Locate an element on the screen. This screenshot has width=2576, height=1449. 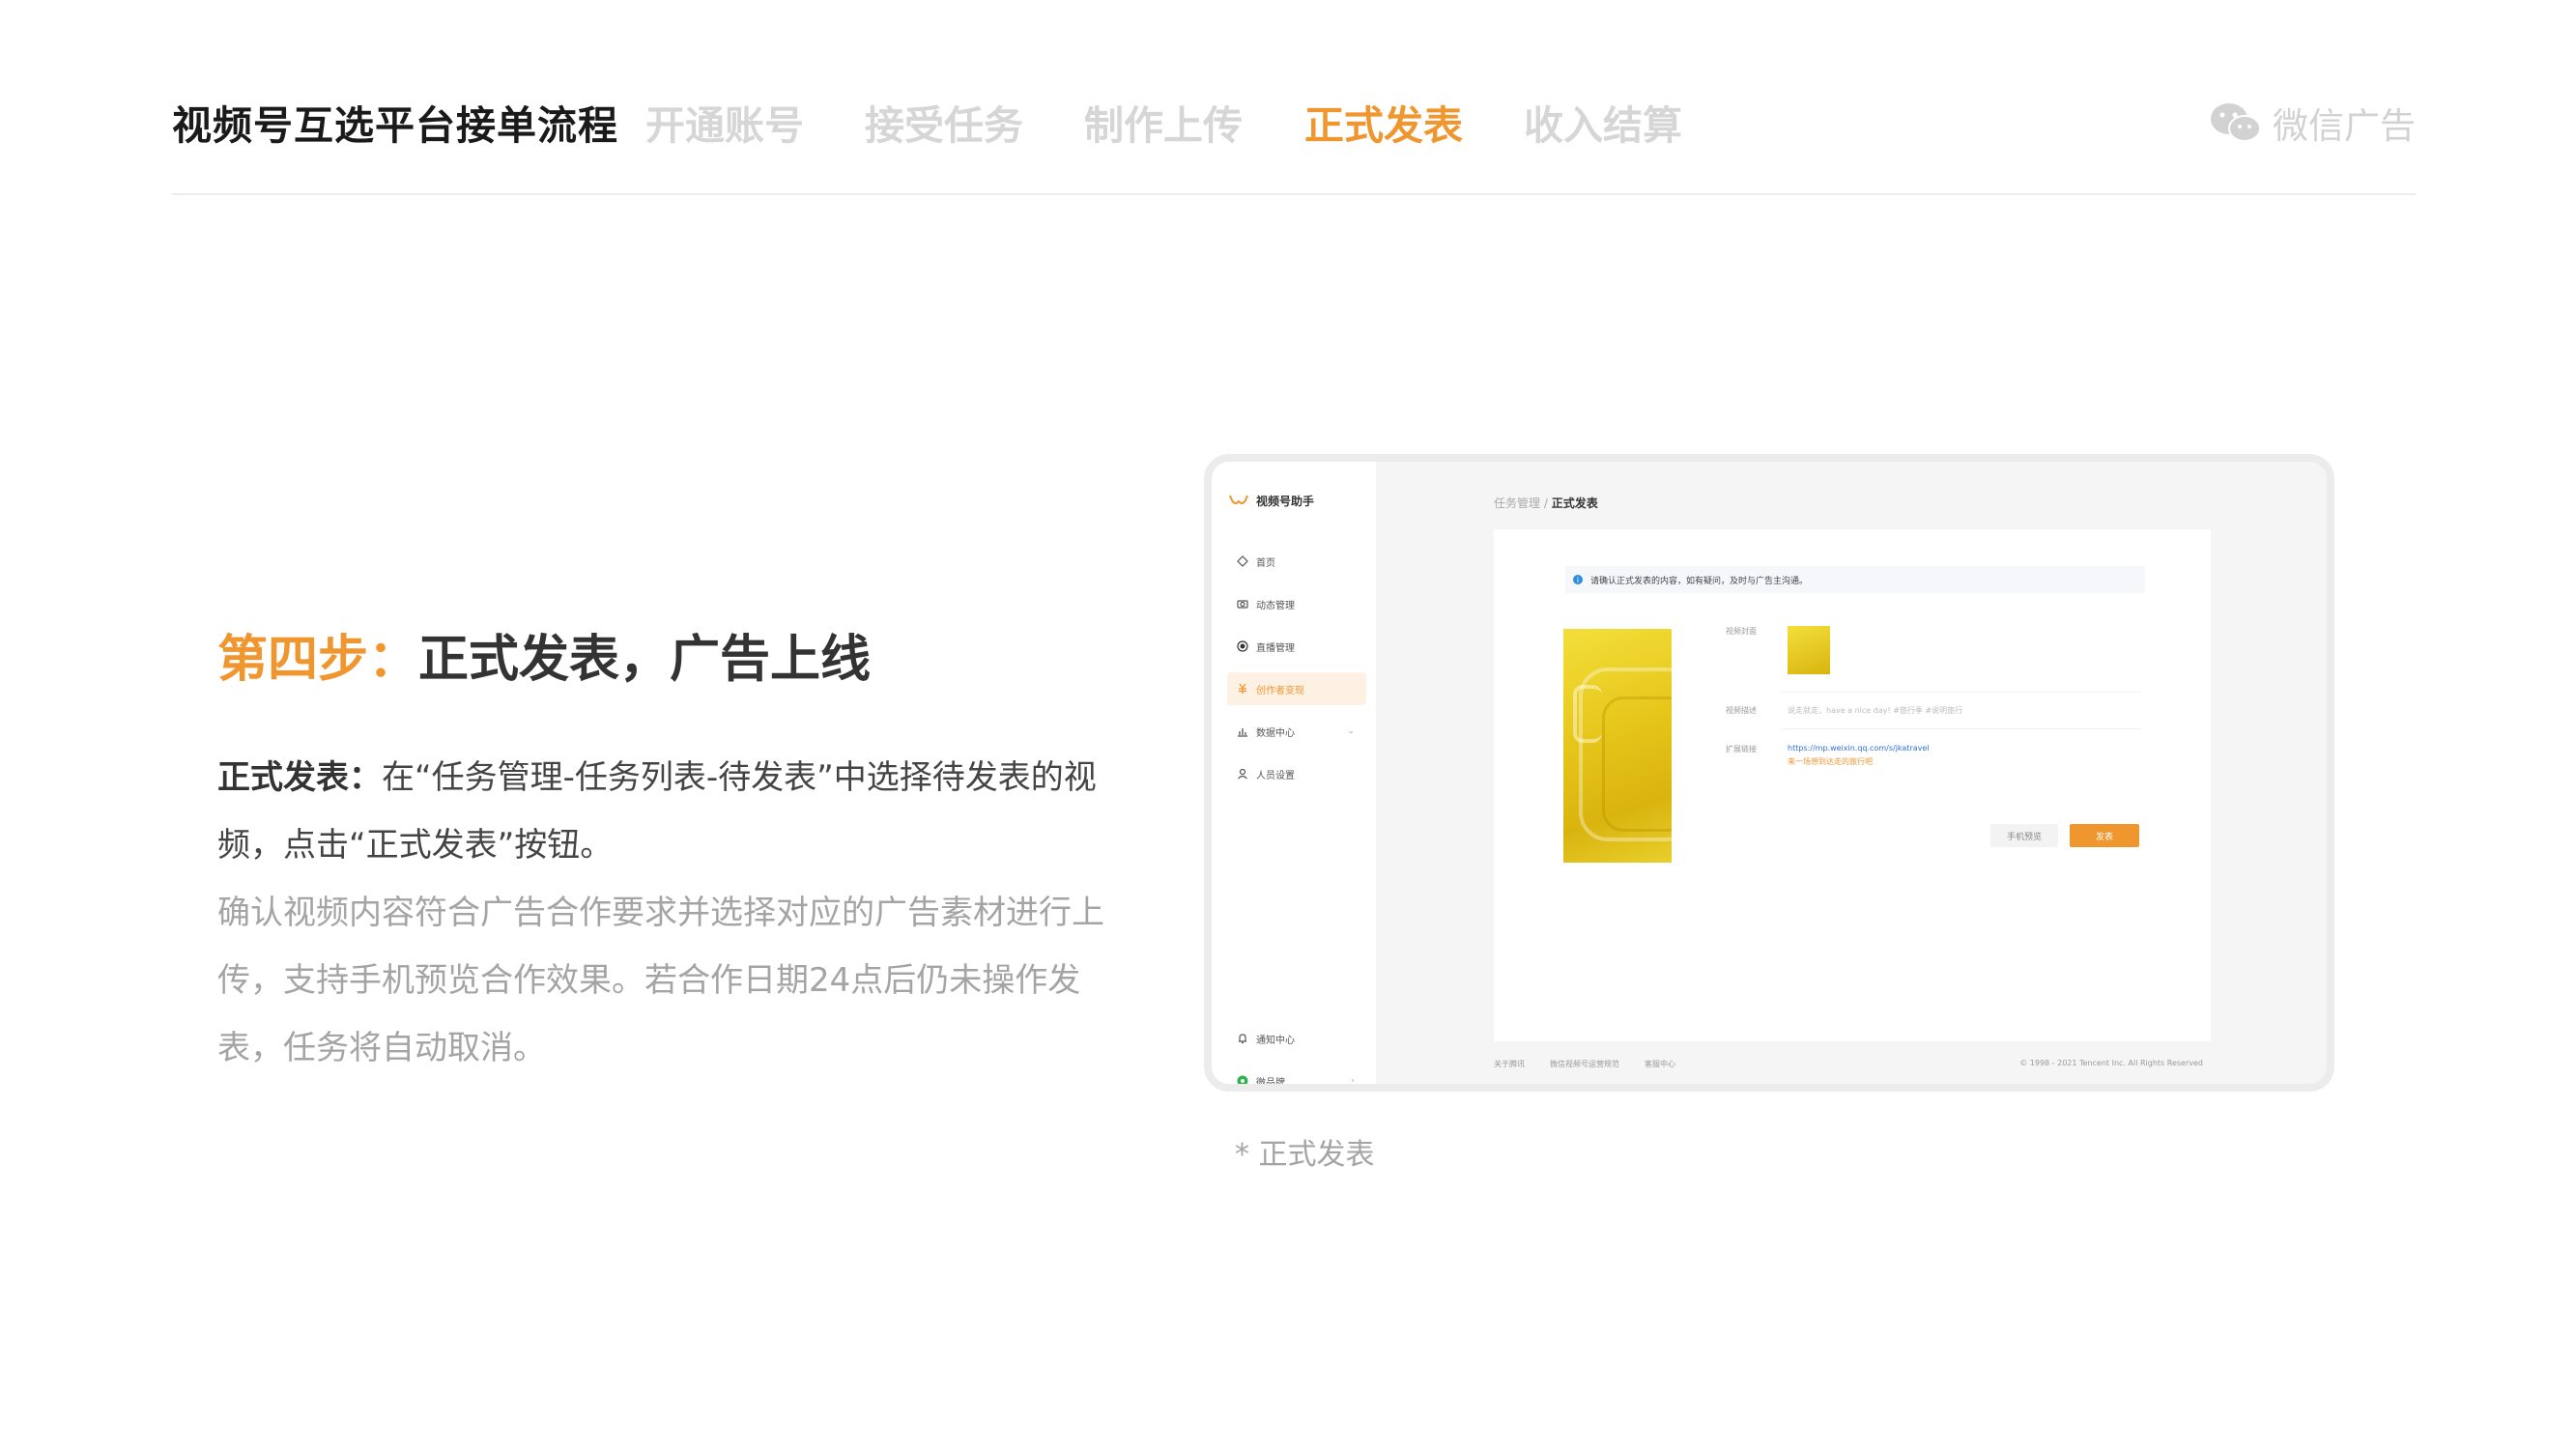
chevron-down-icon: ⌄ is located at coordinates (1351, 731).